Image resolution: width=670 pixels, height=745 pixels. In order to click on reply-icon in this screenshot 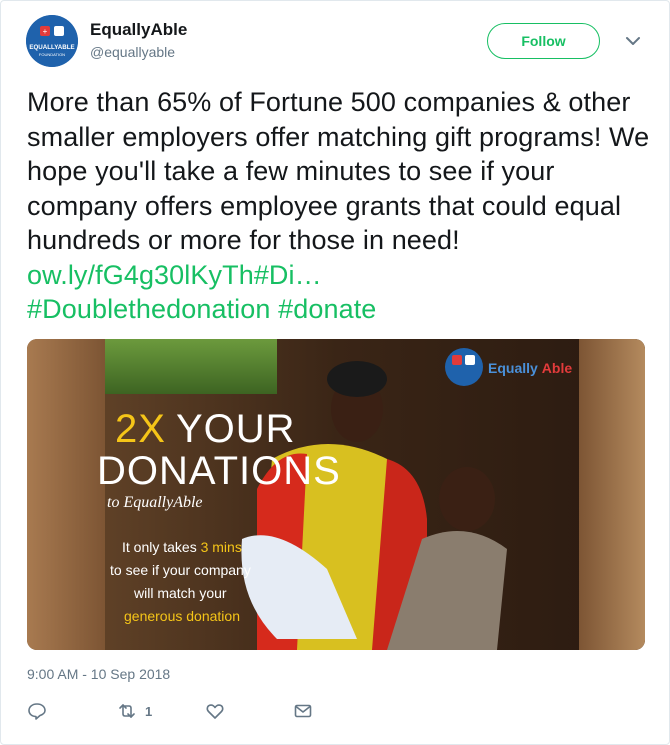, I will do `click(37, 711)`.